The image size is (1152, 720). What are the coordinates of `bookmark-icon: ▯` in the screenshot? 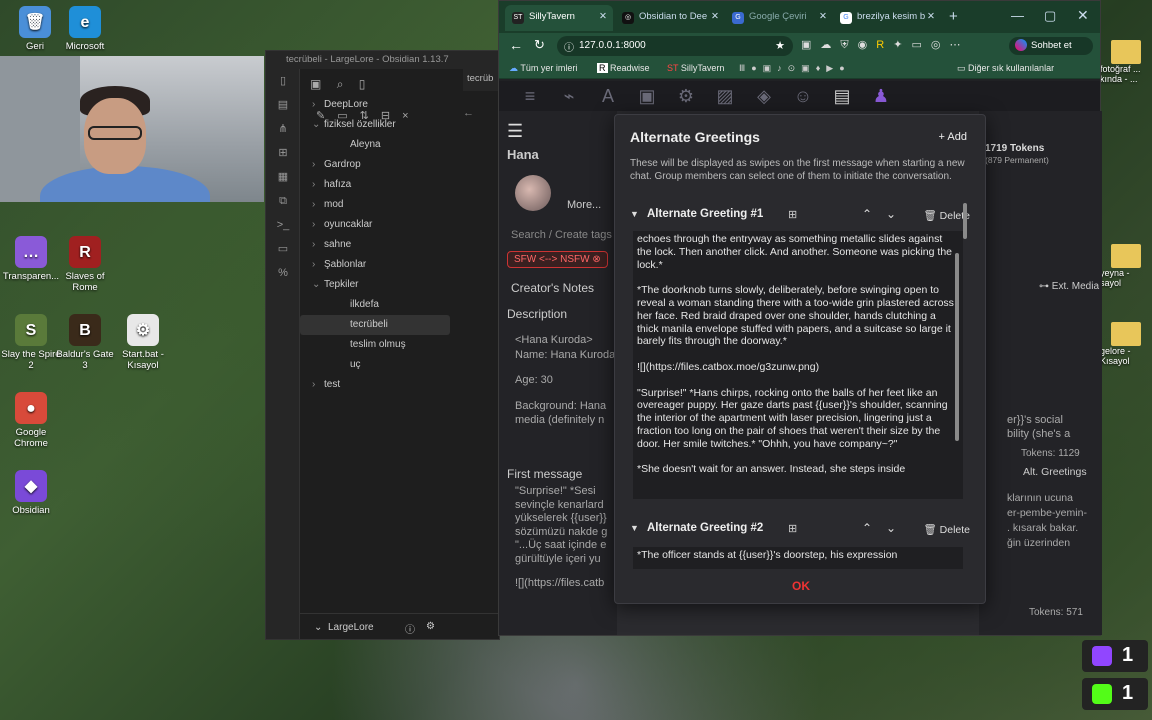 It's located at (362, 84).